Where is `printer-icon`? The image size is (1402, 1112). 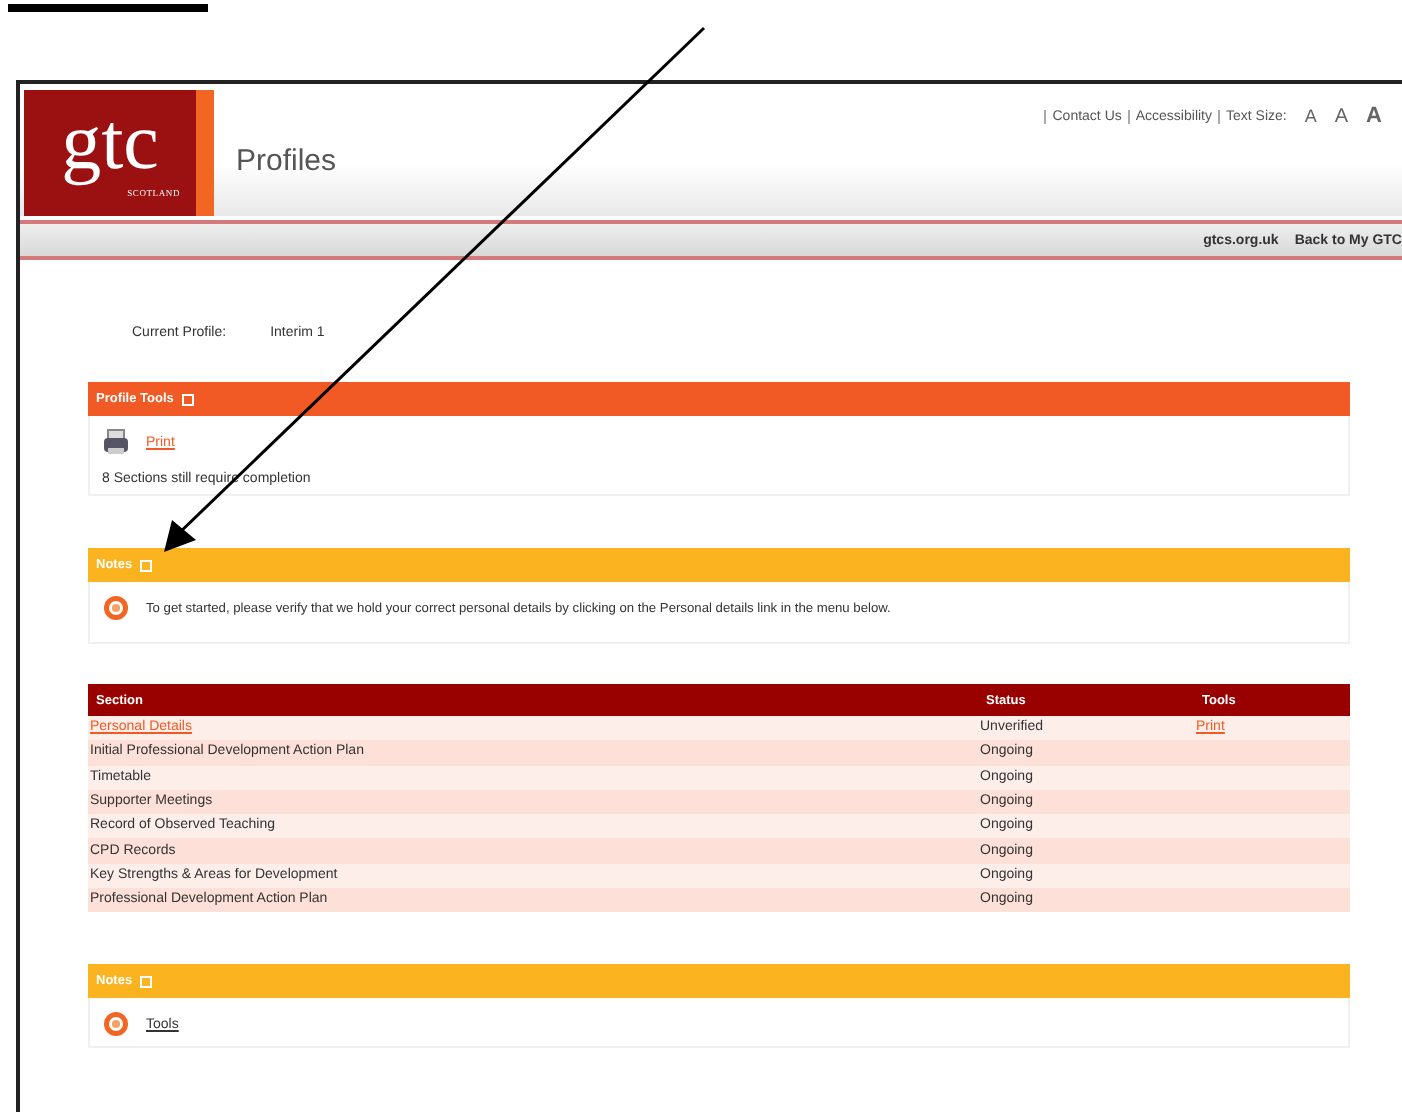 printer-icon is located at coordinates (116, 442).